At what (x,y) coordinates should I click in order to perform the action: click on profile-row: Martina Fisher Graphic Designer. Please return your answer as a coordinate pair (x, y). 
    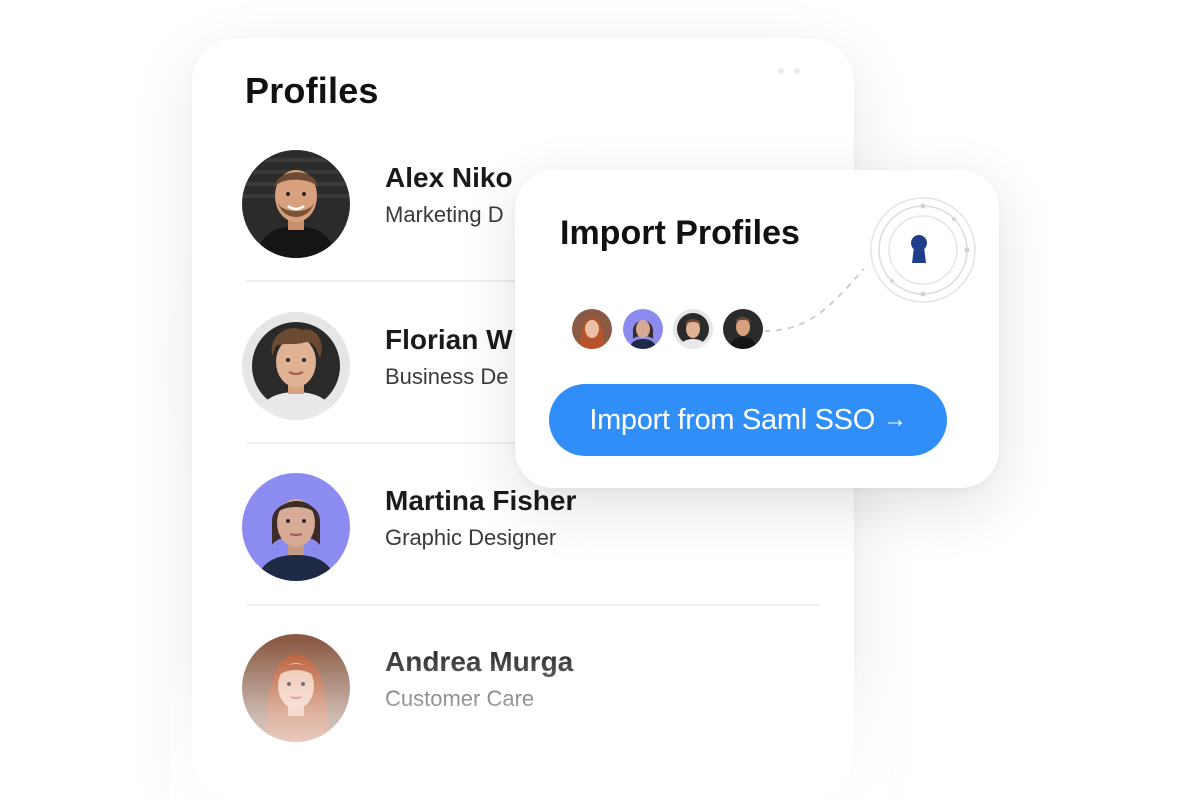
    Looking at the image, I should click on (532, 528).